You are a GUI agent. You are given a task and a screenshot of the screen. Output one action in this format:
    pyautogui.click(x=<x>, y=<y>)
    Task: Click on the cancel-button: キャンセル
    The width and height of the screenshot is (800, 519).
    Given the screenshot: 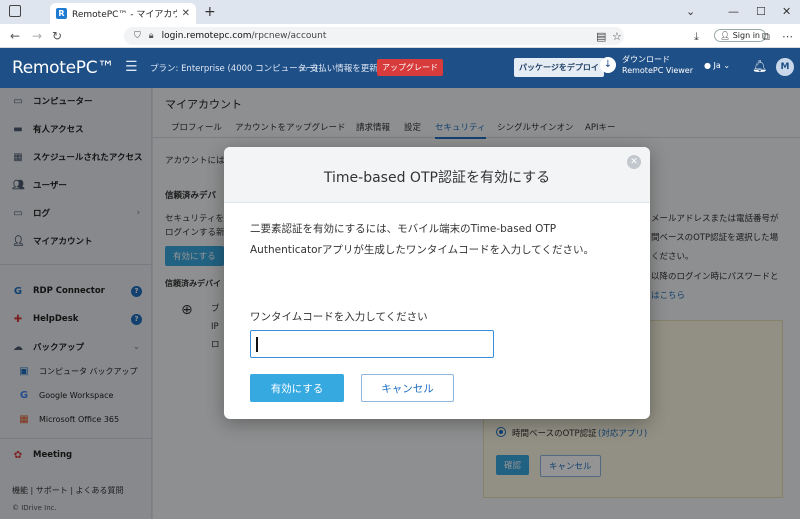 What is the action you would take?
    pyautogui.click(x=407, y=388)
    